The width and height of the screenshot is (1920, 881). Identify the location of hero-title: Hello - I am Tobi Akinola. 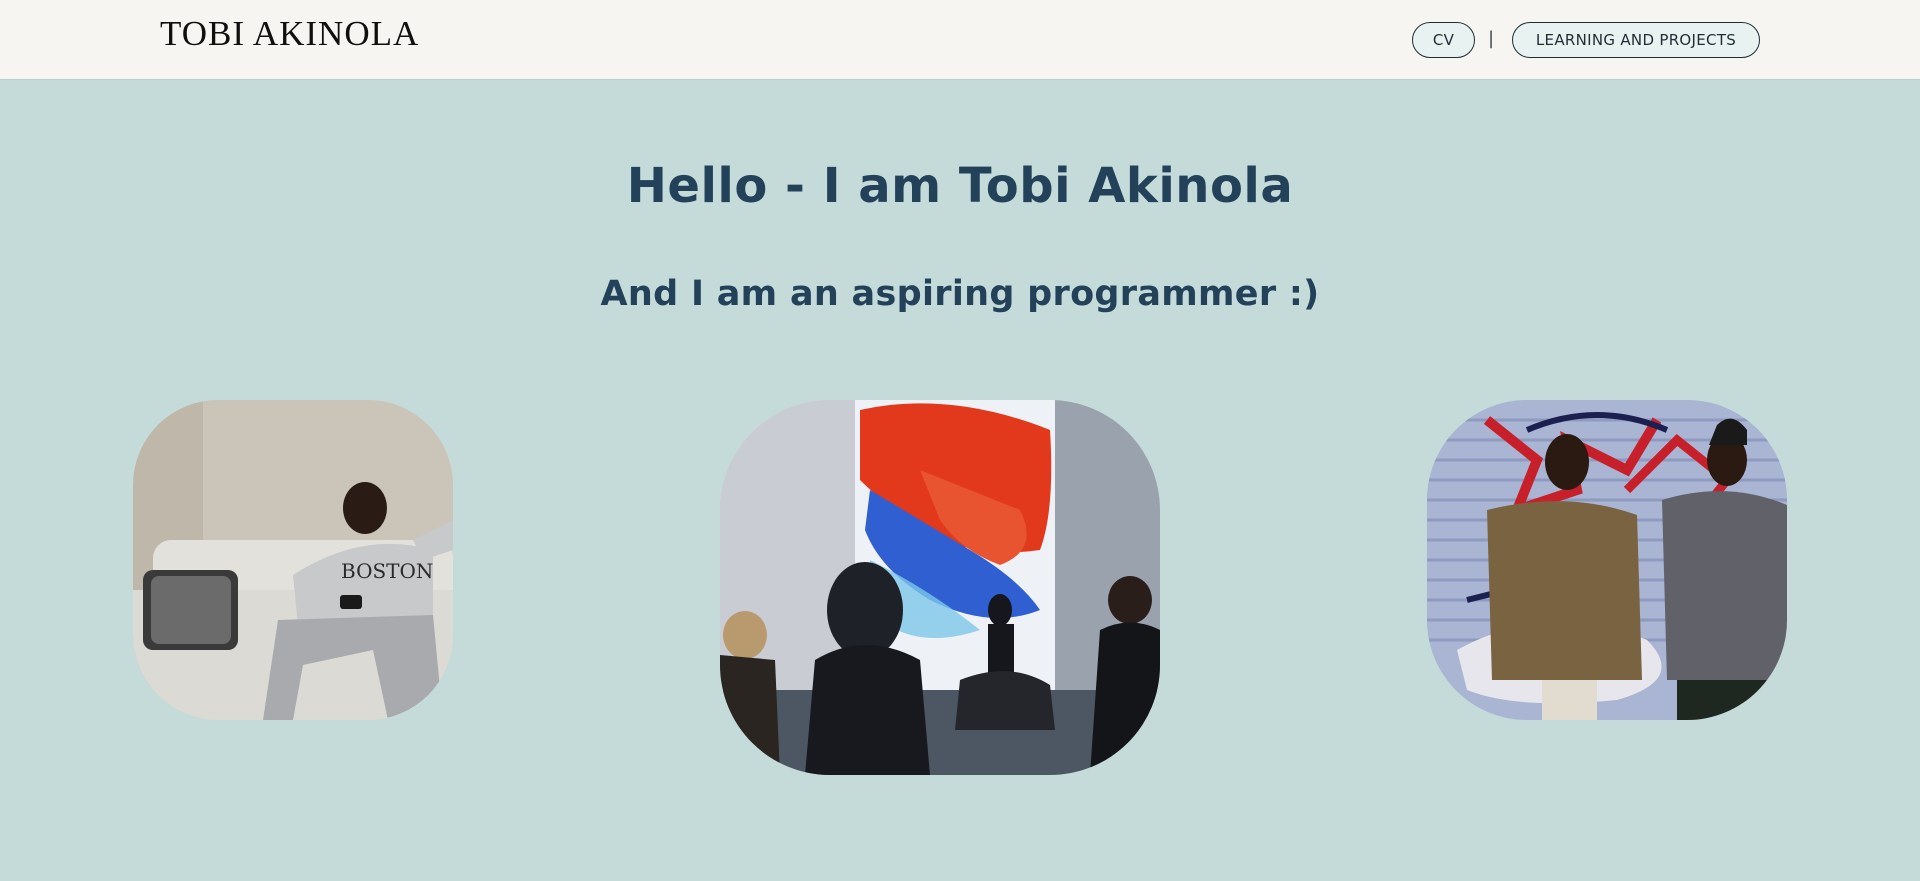
(960, 186).